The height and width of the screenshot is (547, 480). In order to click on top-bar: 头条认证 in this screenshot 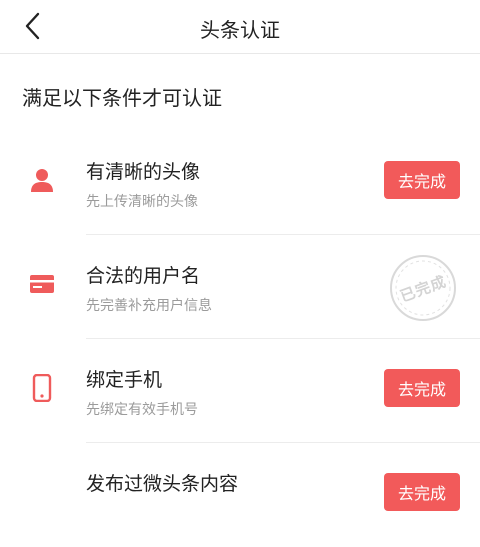, I will do `click(240, 27)`.